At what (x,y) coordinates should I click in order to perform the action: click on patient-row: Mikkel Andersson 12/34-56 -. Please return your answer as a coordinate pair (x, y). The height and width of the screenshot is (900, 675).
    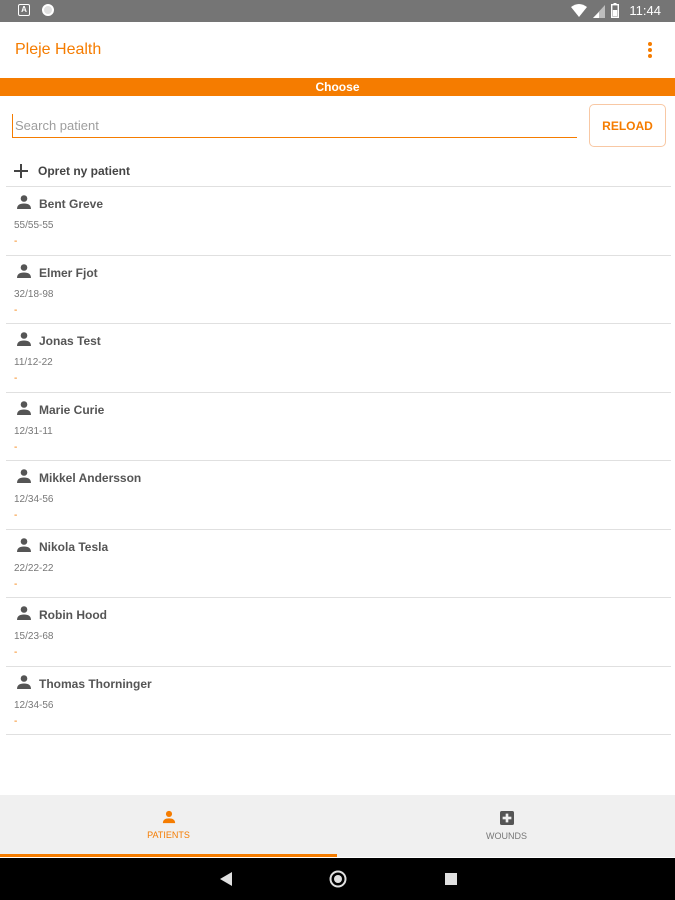
    Looking at the image, I should click on (338, 495).